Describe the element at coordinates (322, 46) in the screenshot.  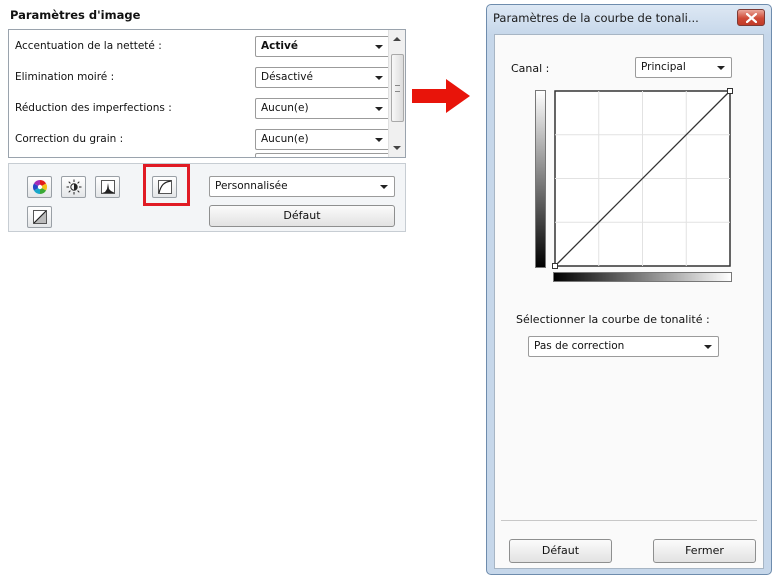
I see `sharpening-select: Activé` at that location.